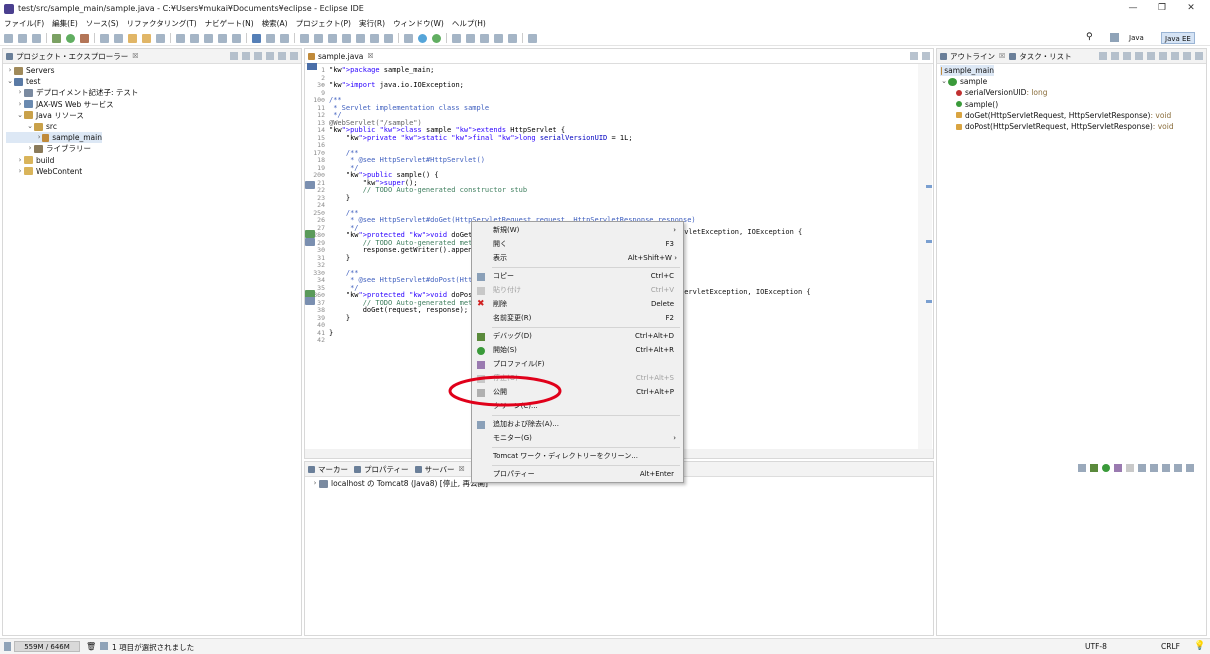 The height and width of the screenshot is (654, 1210). Describe the element at coordinates (153, 148) in the screenshot. I see `tree-item-libraries: › ライブラリー` at that location.